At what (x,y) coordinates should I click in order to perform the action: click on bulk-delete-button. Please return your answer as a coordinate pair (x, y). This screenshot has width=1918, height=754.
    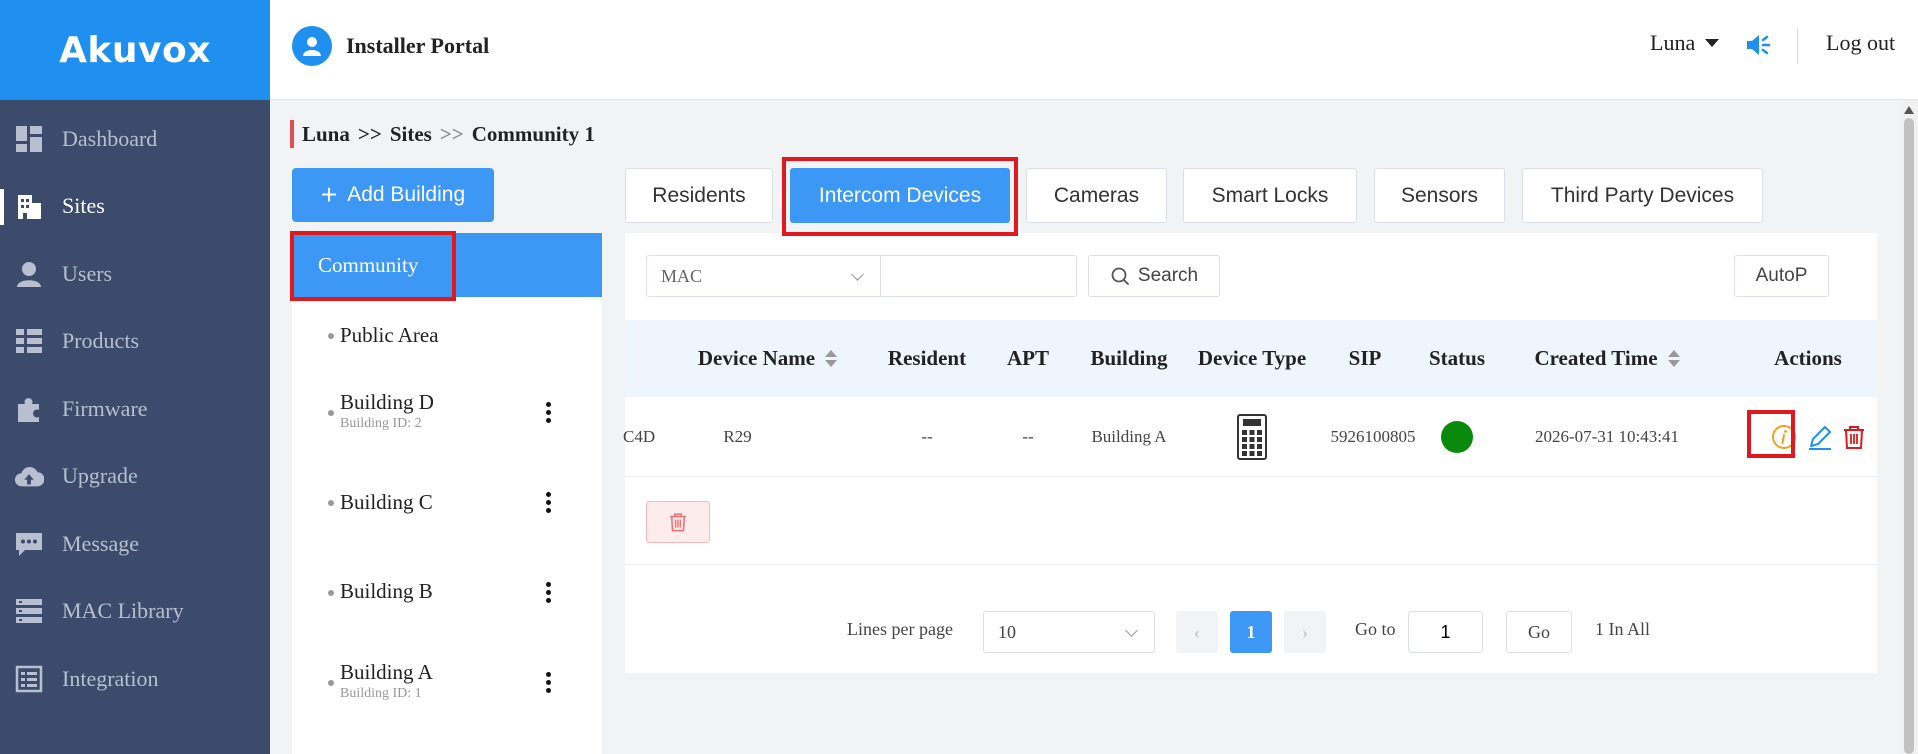
    Looking at the image, I should click on (678, 522).